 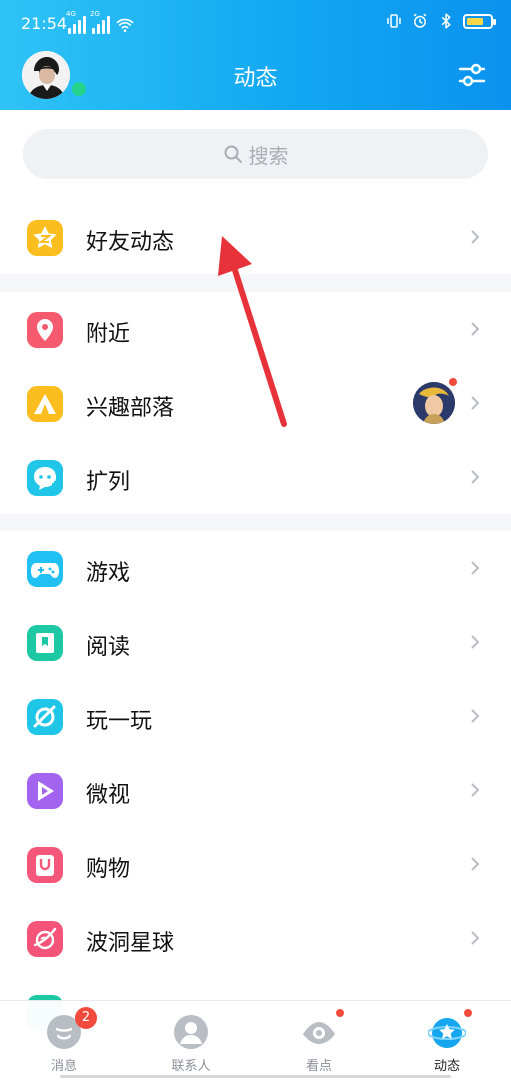 I want to click on list-item-reading: 阅读, so click(x=255, y=642).